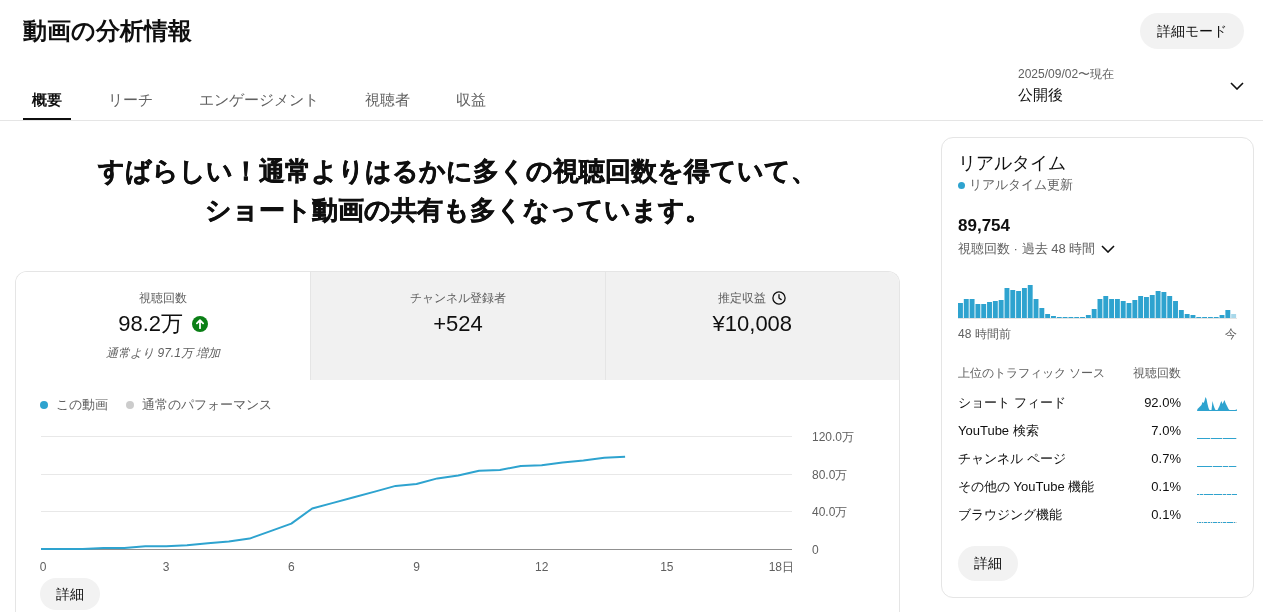 This screenshot has width=1263, height=612. Describe the element at coordinates (1012, 403) in the screenshot. I see `traffic-source: ショート フィード` at that location.